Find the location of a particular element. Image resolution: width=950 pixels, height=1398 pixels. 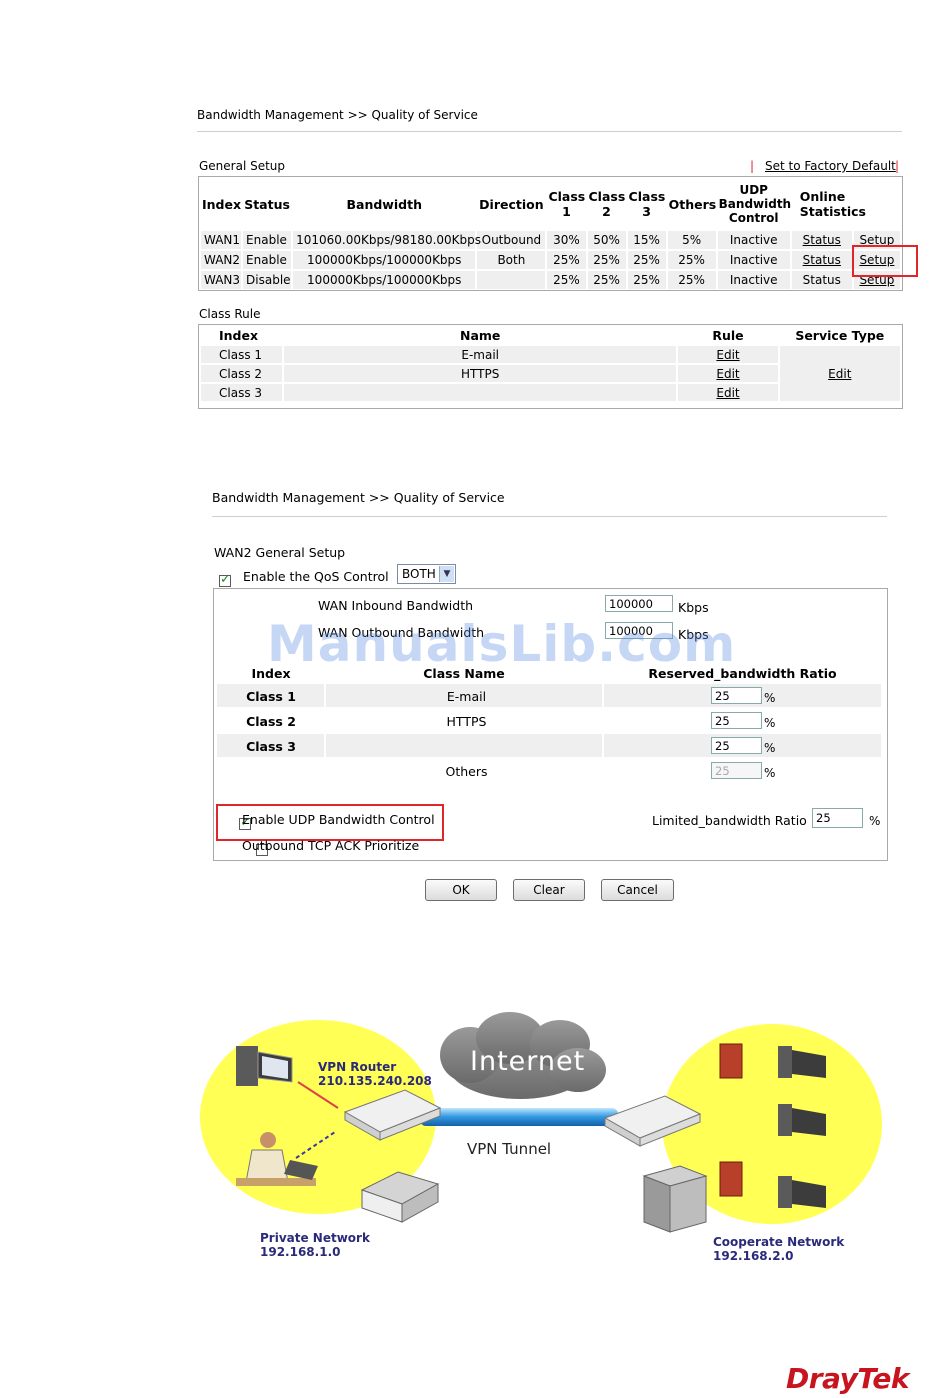

service-type-cell: Edit is located at coordinates (839, 373).